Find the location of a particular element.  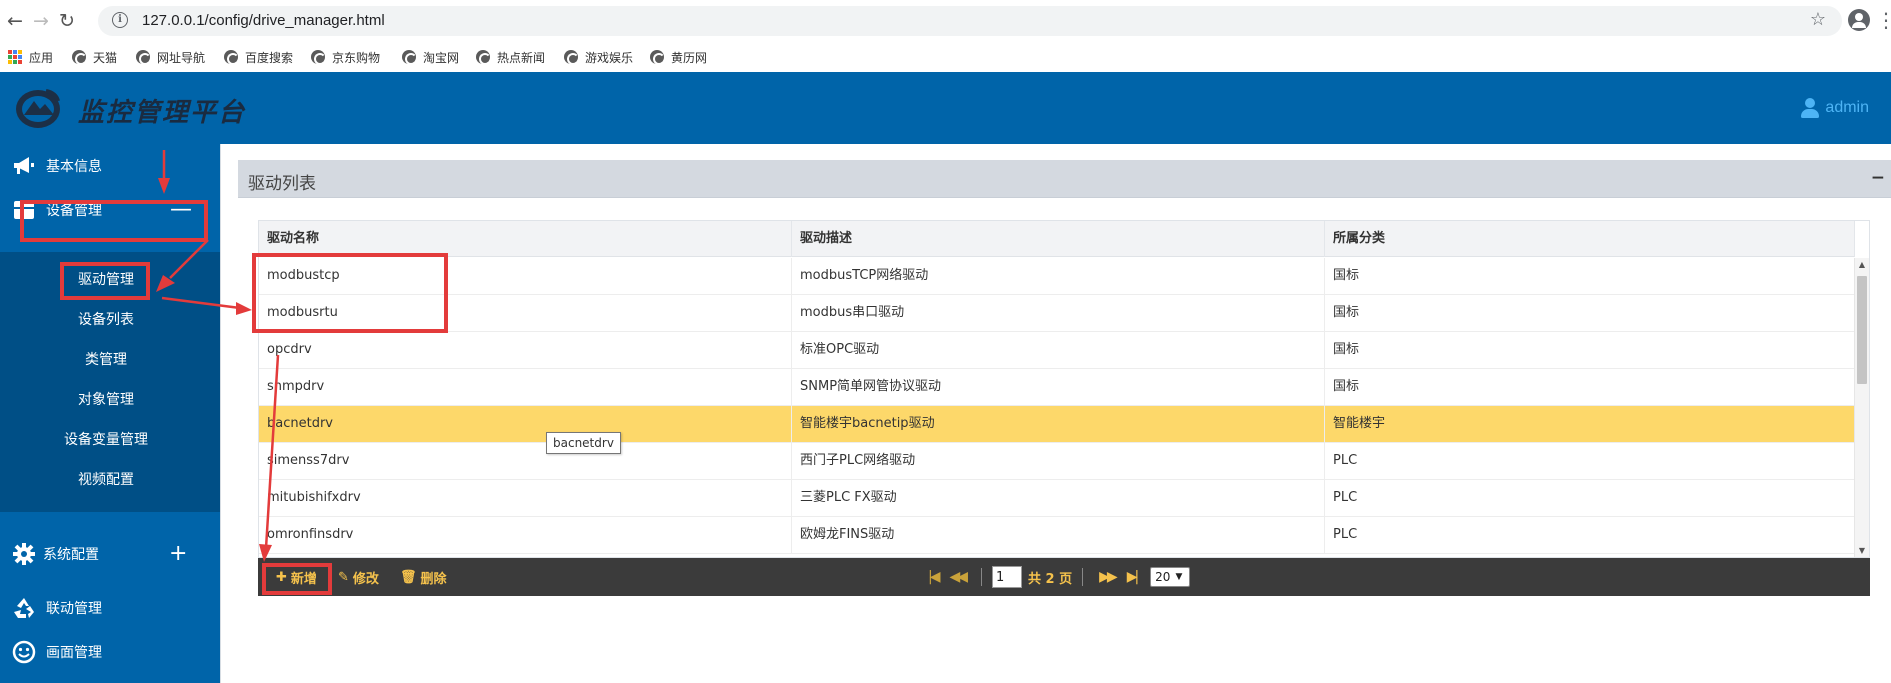

info-icon: i is located at coordinates (120, 20).